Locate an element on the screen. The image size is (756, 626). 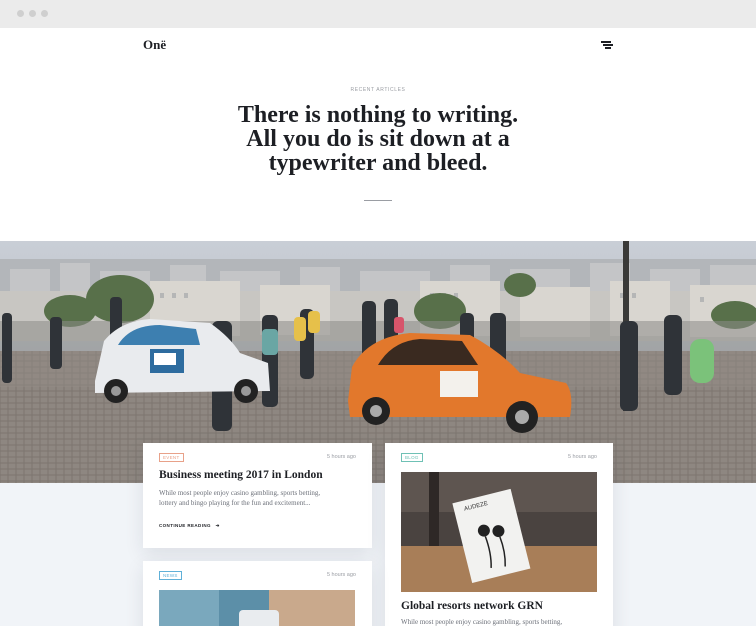
article-thumbnail is located at coordinates (257, 608).